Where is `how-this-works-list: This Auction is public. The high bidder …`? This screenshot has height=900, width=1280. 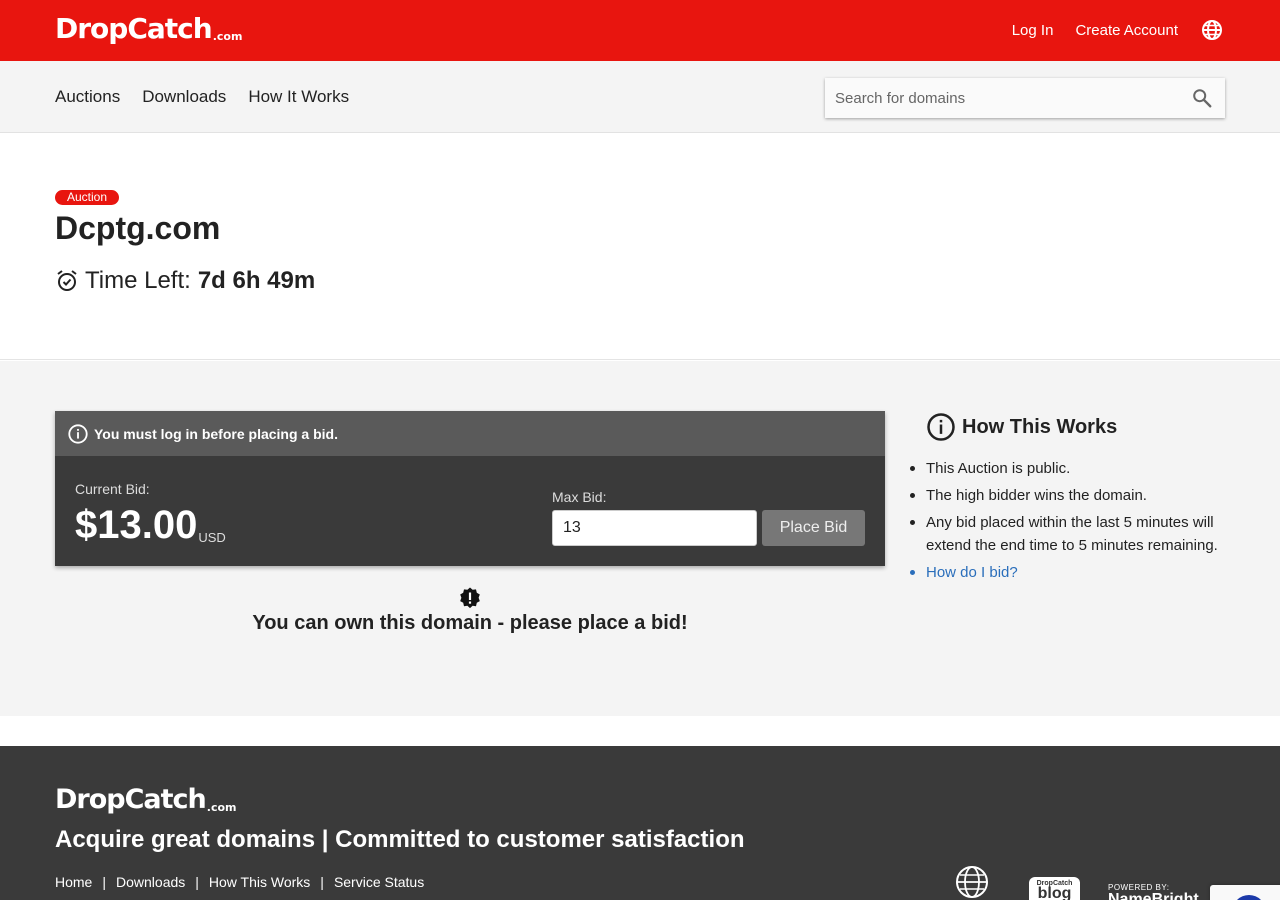
how-this-works-list: This Auction is public. The high bidder … is located at coordinates (1073, 520).